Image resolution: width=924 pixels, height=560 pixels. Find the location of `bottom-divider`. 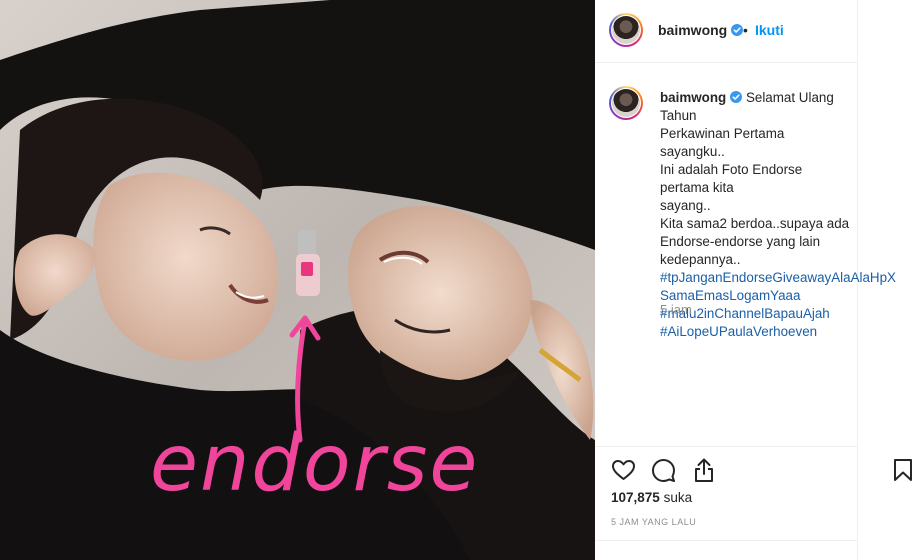

bottom-divider is located at coordinates (726, 540).